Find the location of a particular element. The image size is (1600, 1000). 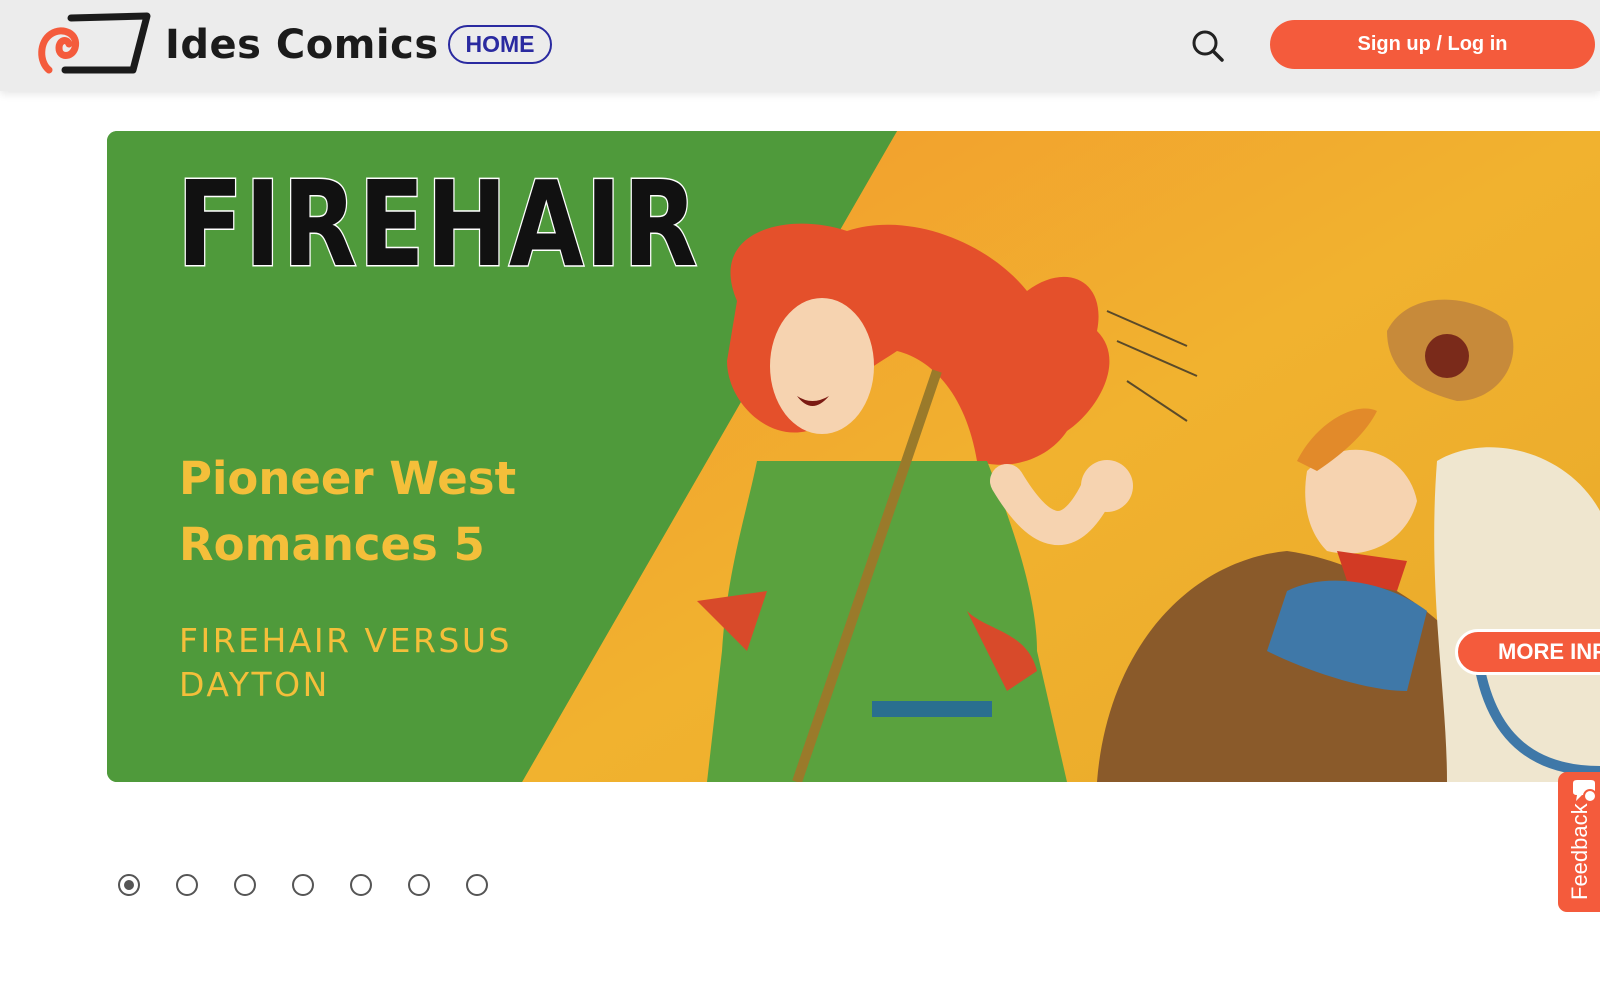

comic-series-title: FIREHAIR is located at coordinates (438, 224).